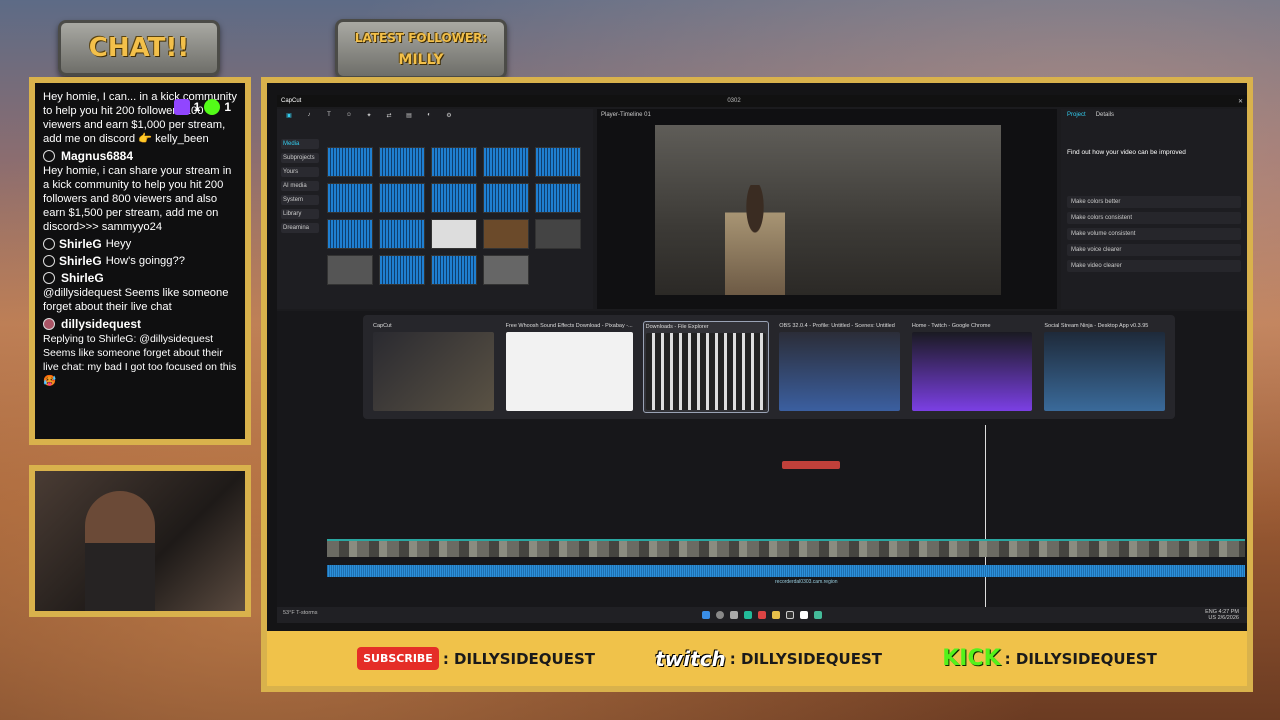 The width and height of the screenshot is (1280, 720). Describe the element at coordinates (369, 115) in the screenshot. I see `effects-icon: ✦` at that location.